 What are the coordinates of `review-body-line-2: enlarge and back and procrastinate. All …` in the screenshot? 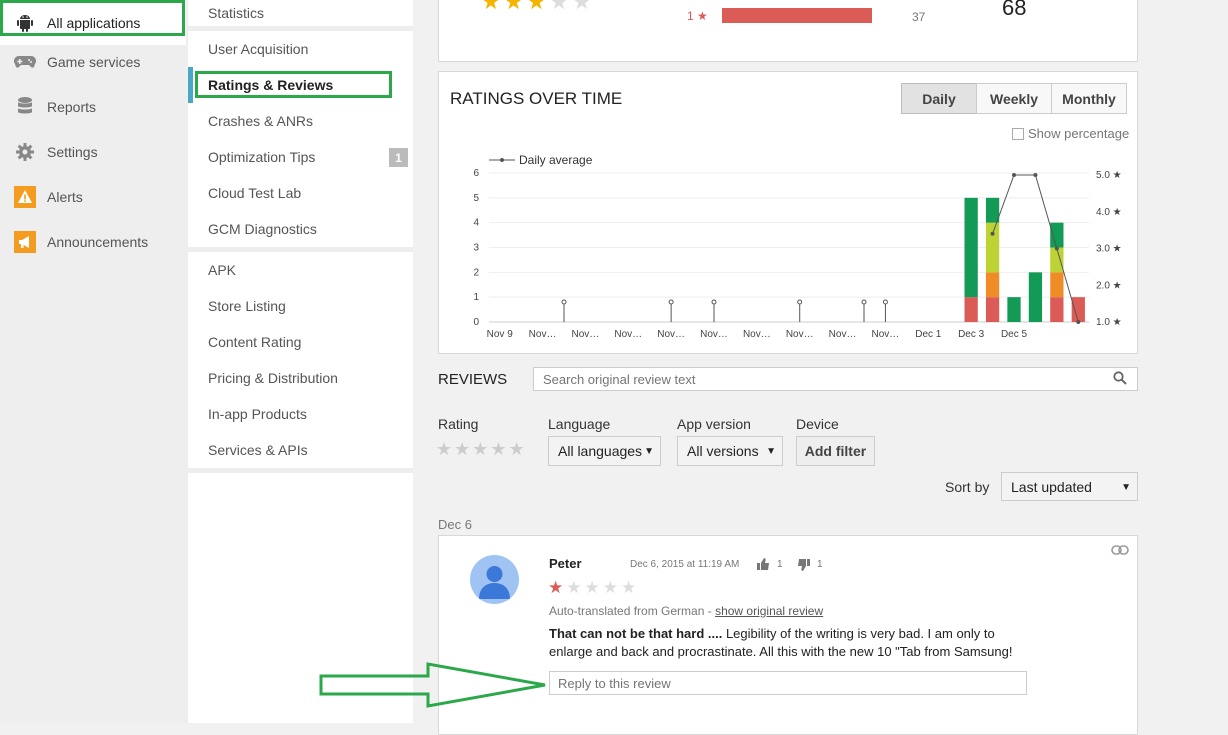 It's located at (781, 651).